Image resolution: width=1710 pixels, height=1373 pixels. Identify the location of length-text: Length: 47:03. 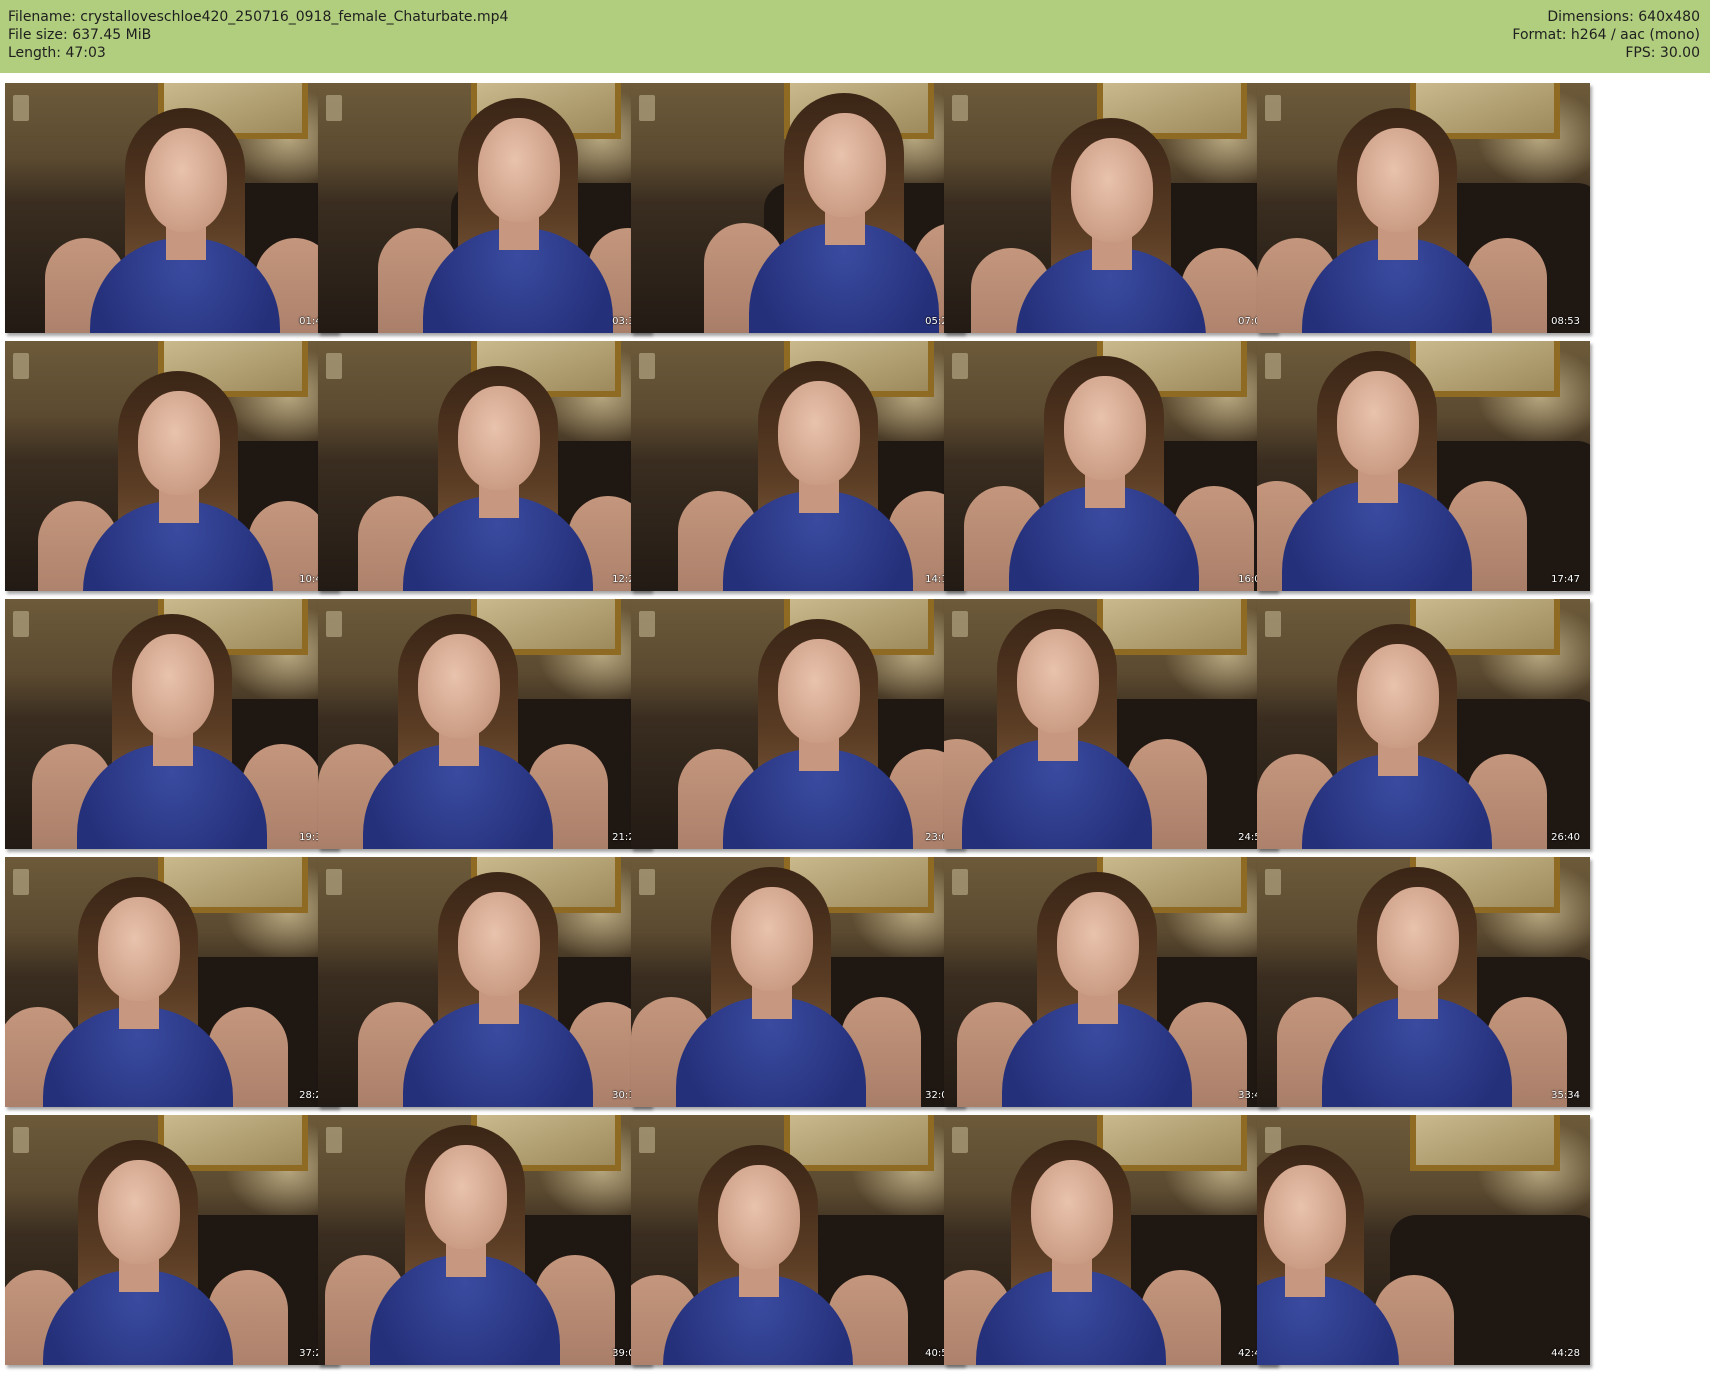
(57, 53).